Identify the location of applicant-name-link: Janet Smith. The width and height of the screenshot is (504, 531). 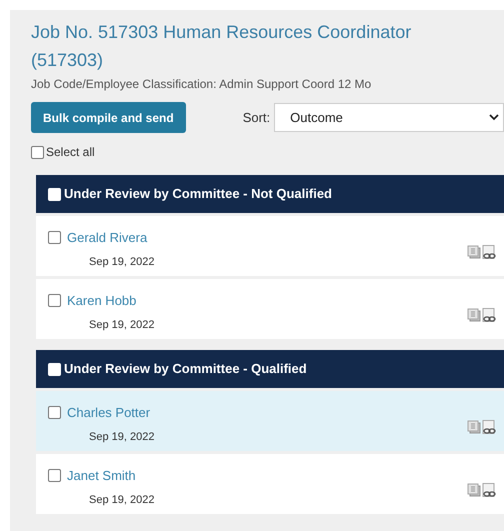
(101, 476).